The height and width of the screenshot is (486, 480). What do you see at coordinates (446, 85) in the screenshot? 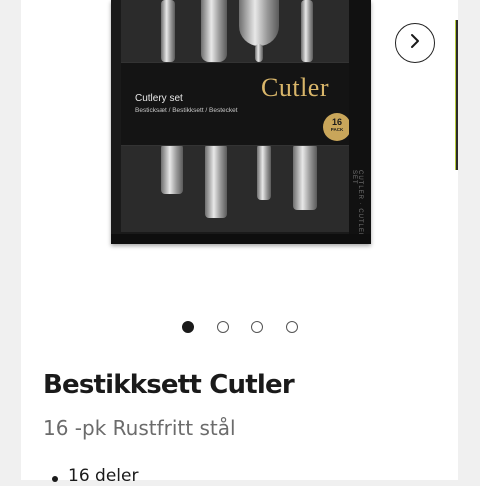
I see `next-image-peek` at bounding box center [446, 85].